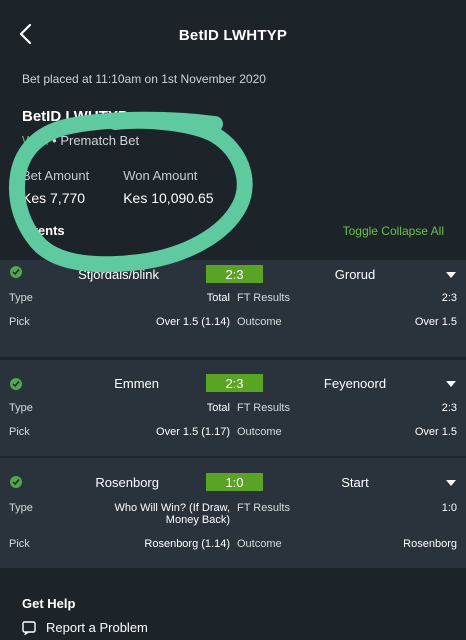 Image resolution: width=466 pixels, height=640 pixels. I want to click on pick-row: Pick Over 1.5 (1.17) Outcome Over 1.5, so click(233, 434).